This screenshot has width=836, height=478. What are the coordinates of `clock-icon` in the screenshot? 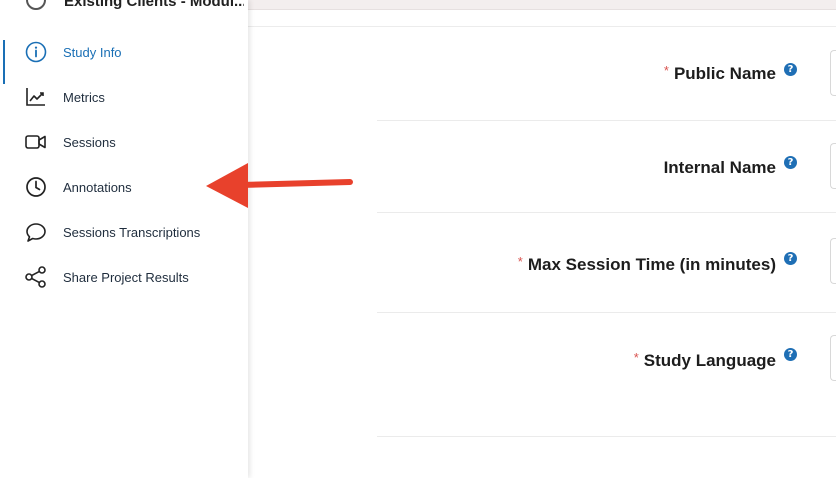 It's located at (36, 187).